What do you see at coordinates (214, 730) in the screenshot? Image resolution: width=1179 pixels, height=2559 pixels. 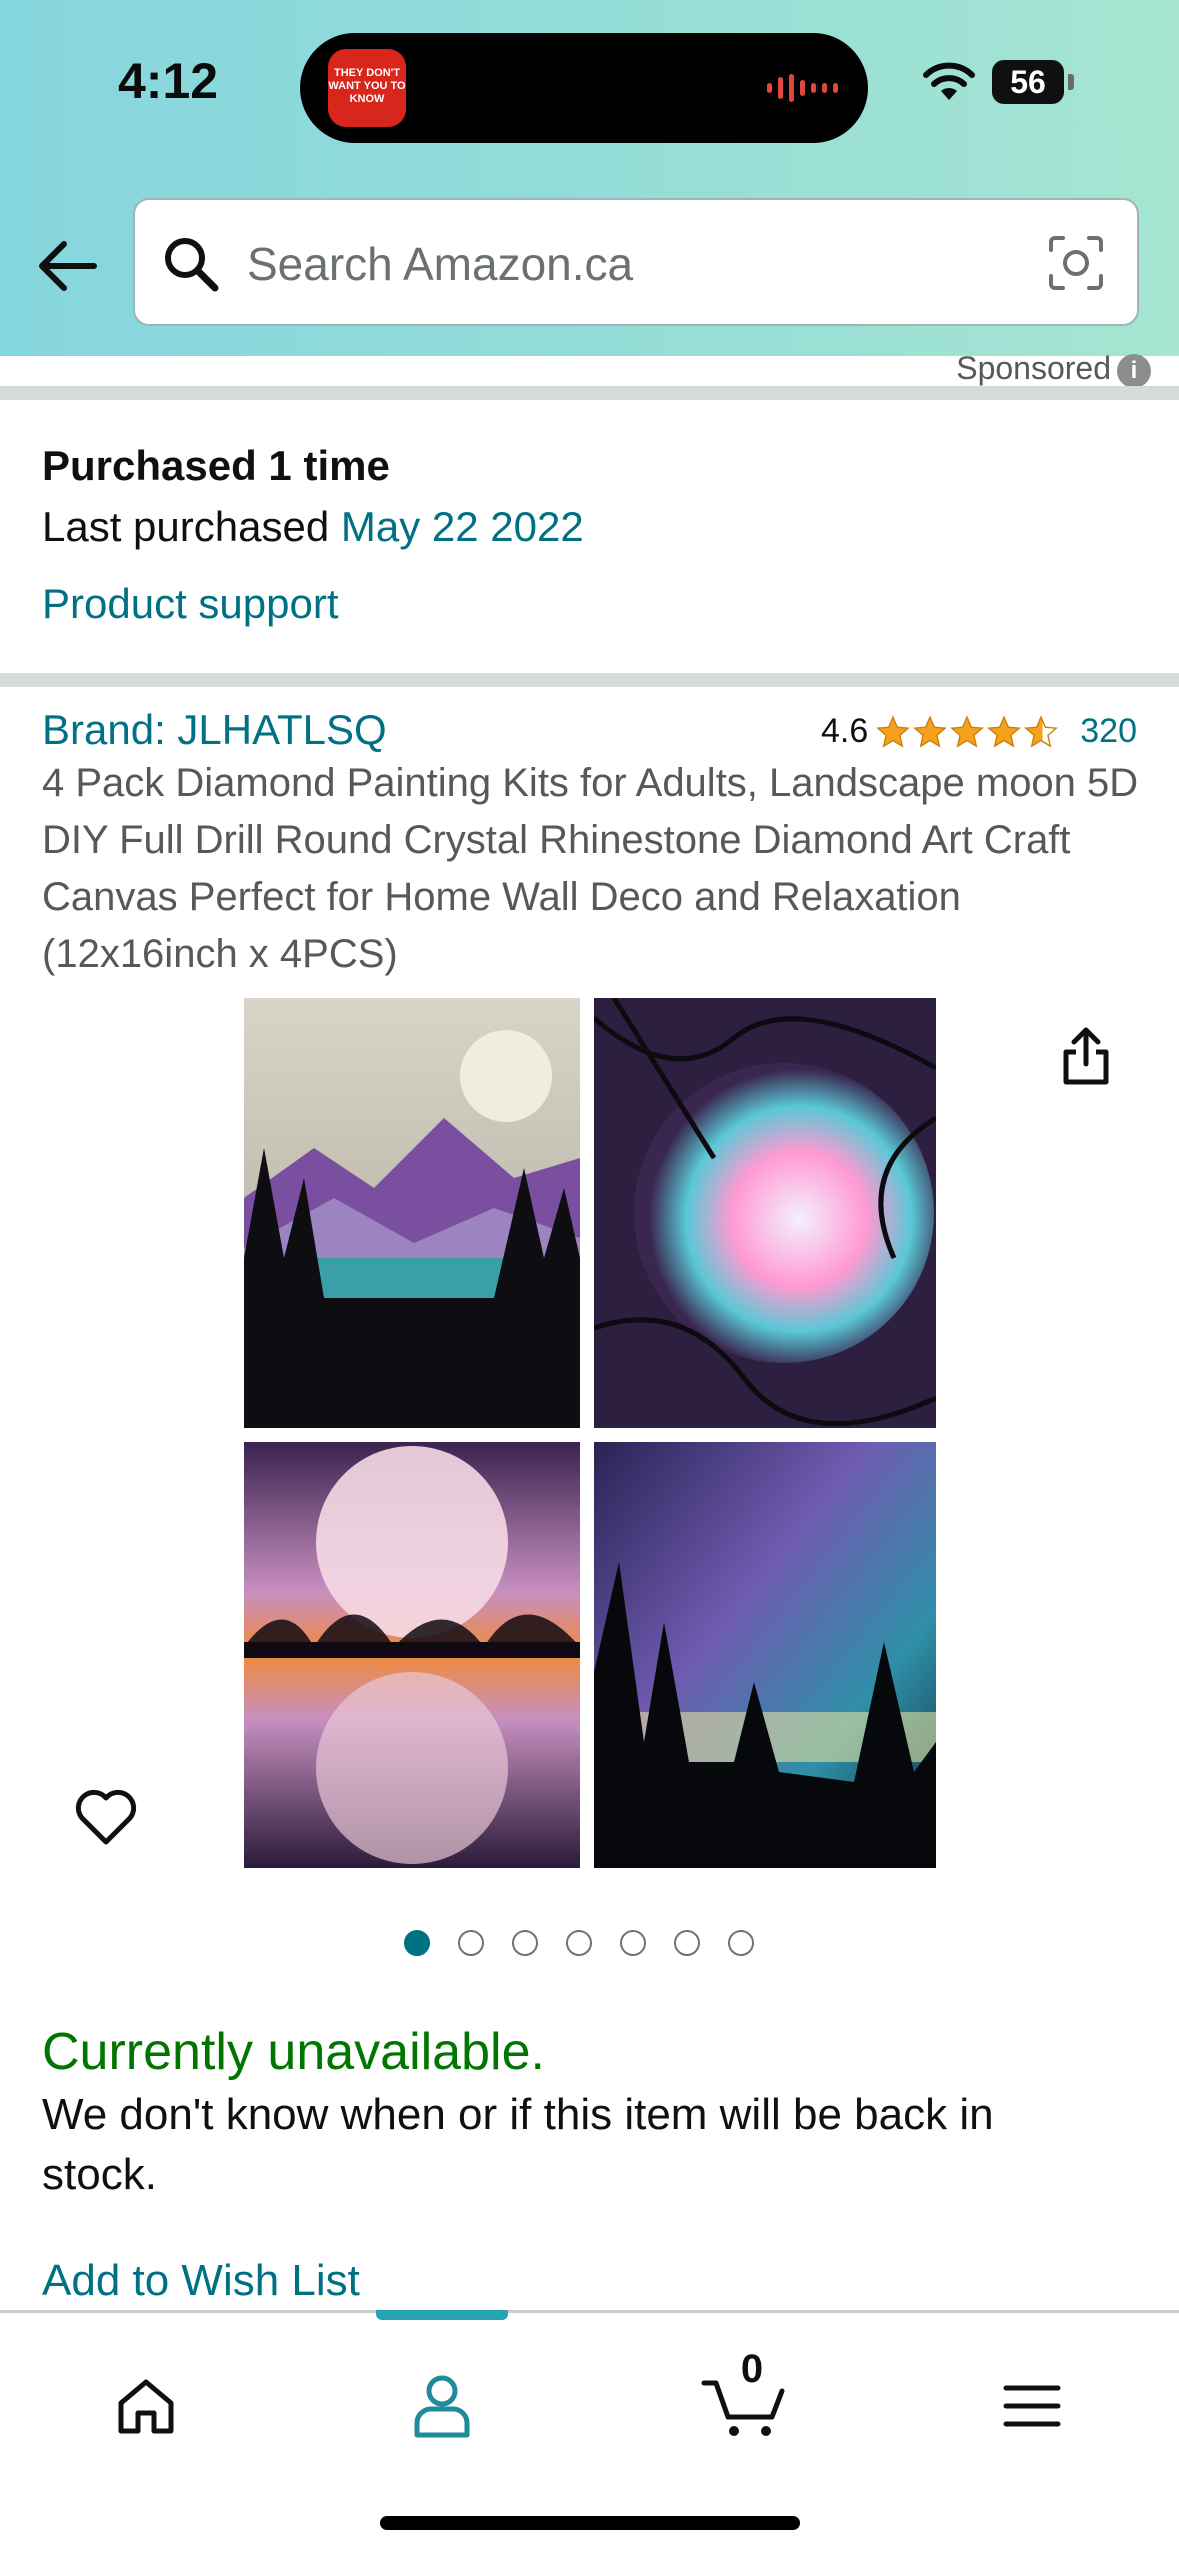 I see `brand-link: Brand: JLHATLSQ` at bounding box center [214, 730].